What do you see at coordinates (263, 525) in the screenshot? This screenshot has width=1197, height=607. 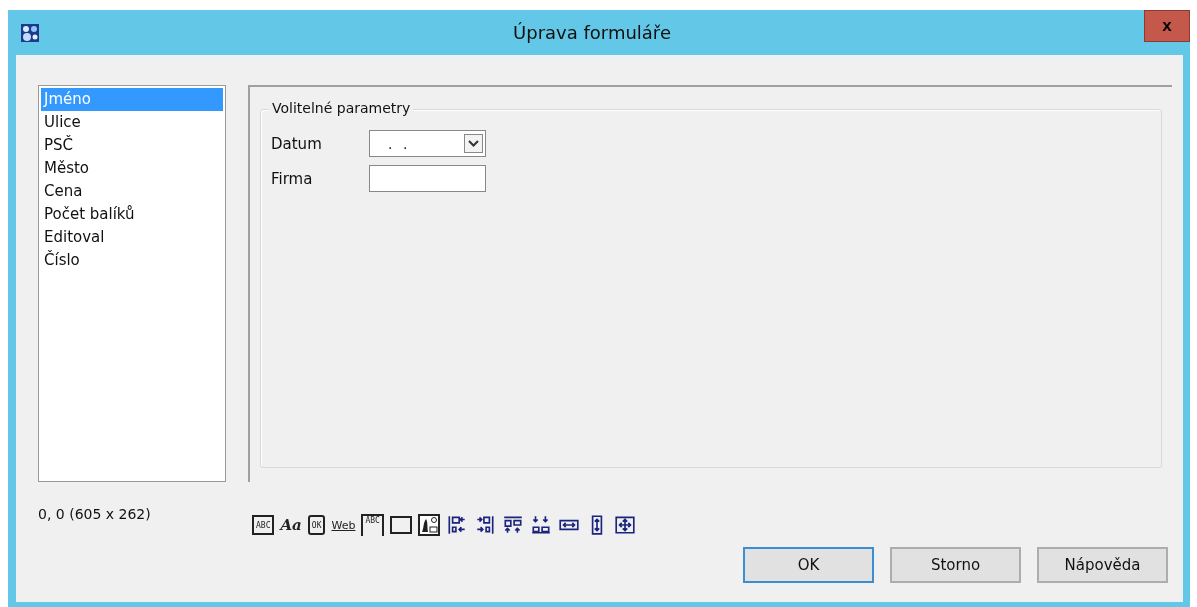 I see `label-tool-icon: ABC` at bounding box center [263, 525].